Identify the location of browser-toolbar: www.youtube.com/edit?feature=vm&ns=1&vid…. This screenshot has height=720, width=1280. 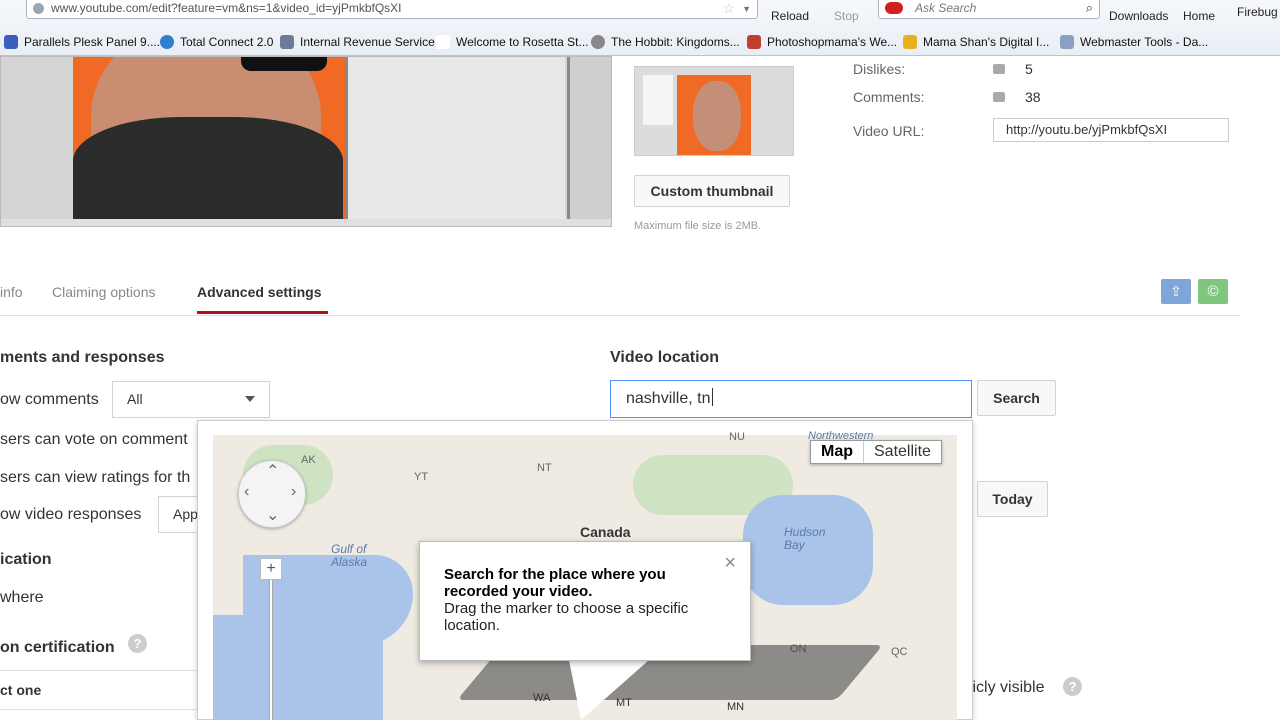
(640, 28).